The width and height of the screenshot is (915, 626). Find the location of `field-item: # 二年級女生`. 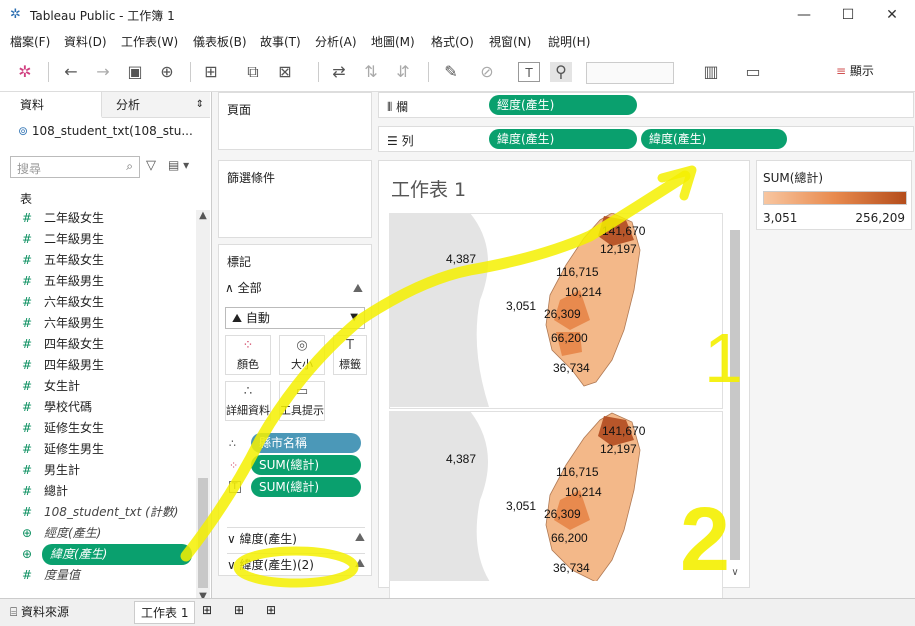

field-item: # 二年級女生 is located at coordinates (107, 218).